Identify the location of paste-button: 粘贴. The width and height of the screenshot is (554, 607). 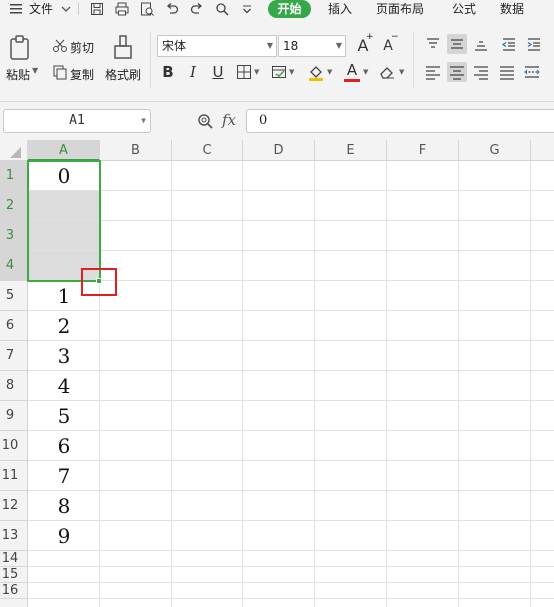
(18, 74).